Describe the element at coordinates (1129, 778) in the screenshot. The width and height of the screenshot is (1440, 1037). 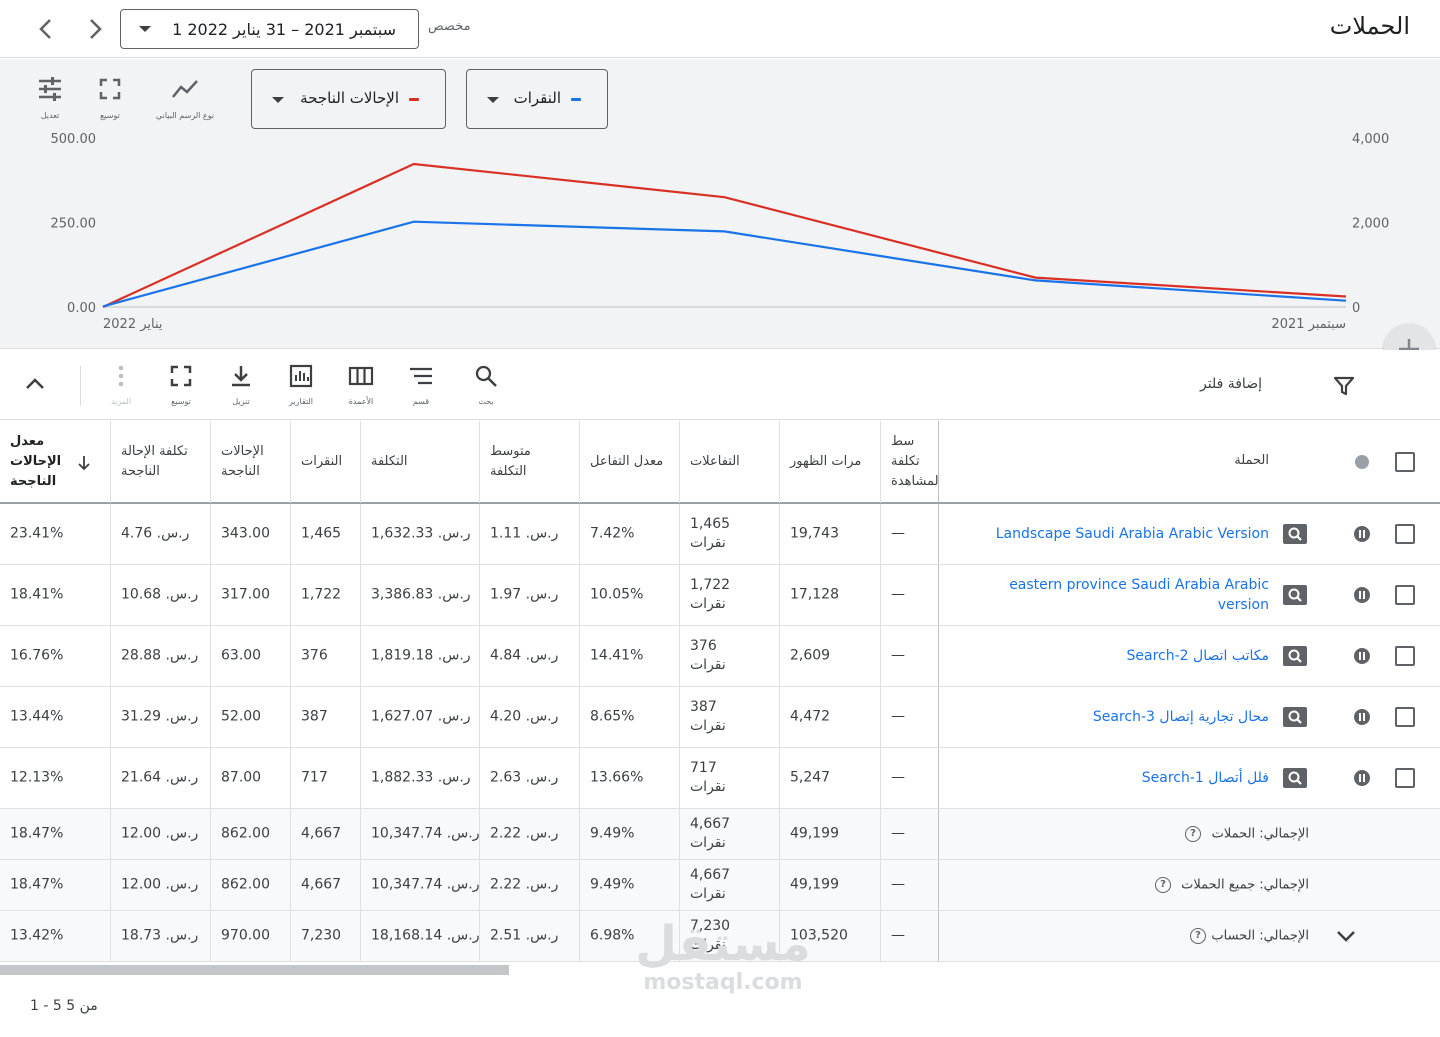
I see `campaign-name-link: Search-1 فلل أتصال` at that location.